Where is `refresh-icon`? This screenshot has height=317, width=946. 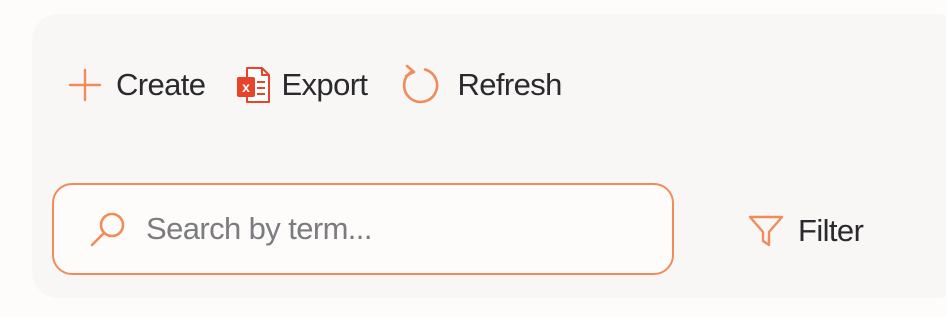
refresh-icon is located at coordinates (420, 85).